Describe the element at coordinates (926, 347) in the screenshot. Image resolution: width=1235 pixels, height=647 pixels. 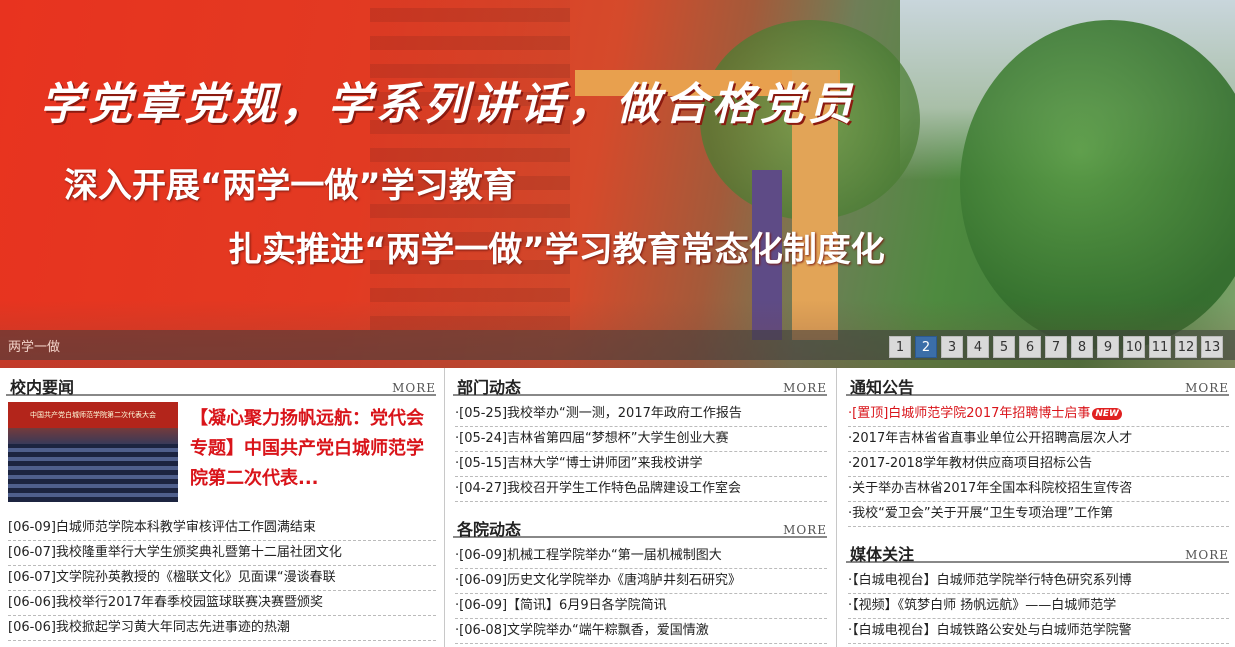
I see `pager-button-active: 2` at that location.